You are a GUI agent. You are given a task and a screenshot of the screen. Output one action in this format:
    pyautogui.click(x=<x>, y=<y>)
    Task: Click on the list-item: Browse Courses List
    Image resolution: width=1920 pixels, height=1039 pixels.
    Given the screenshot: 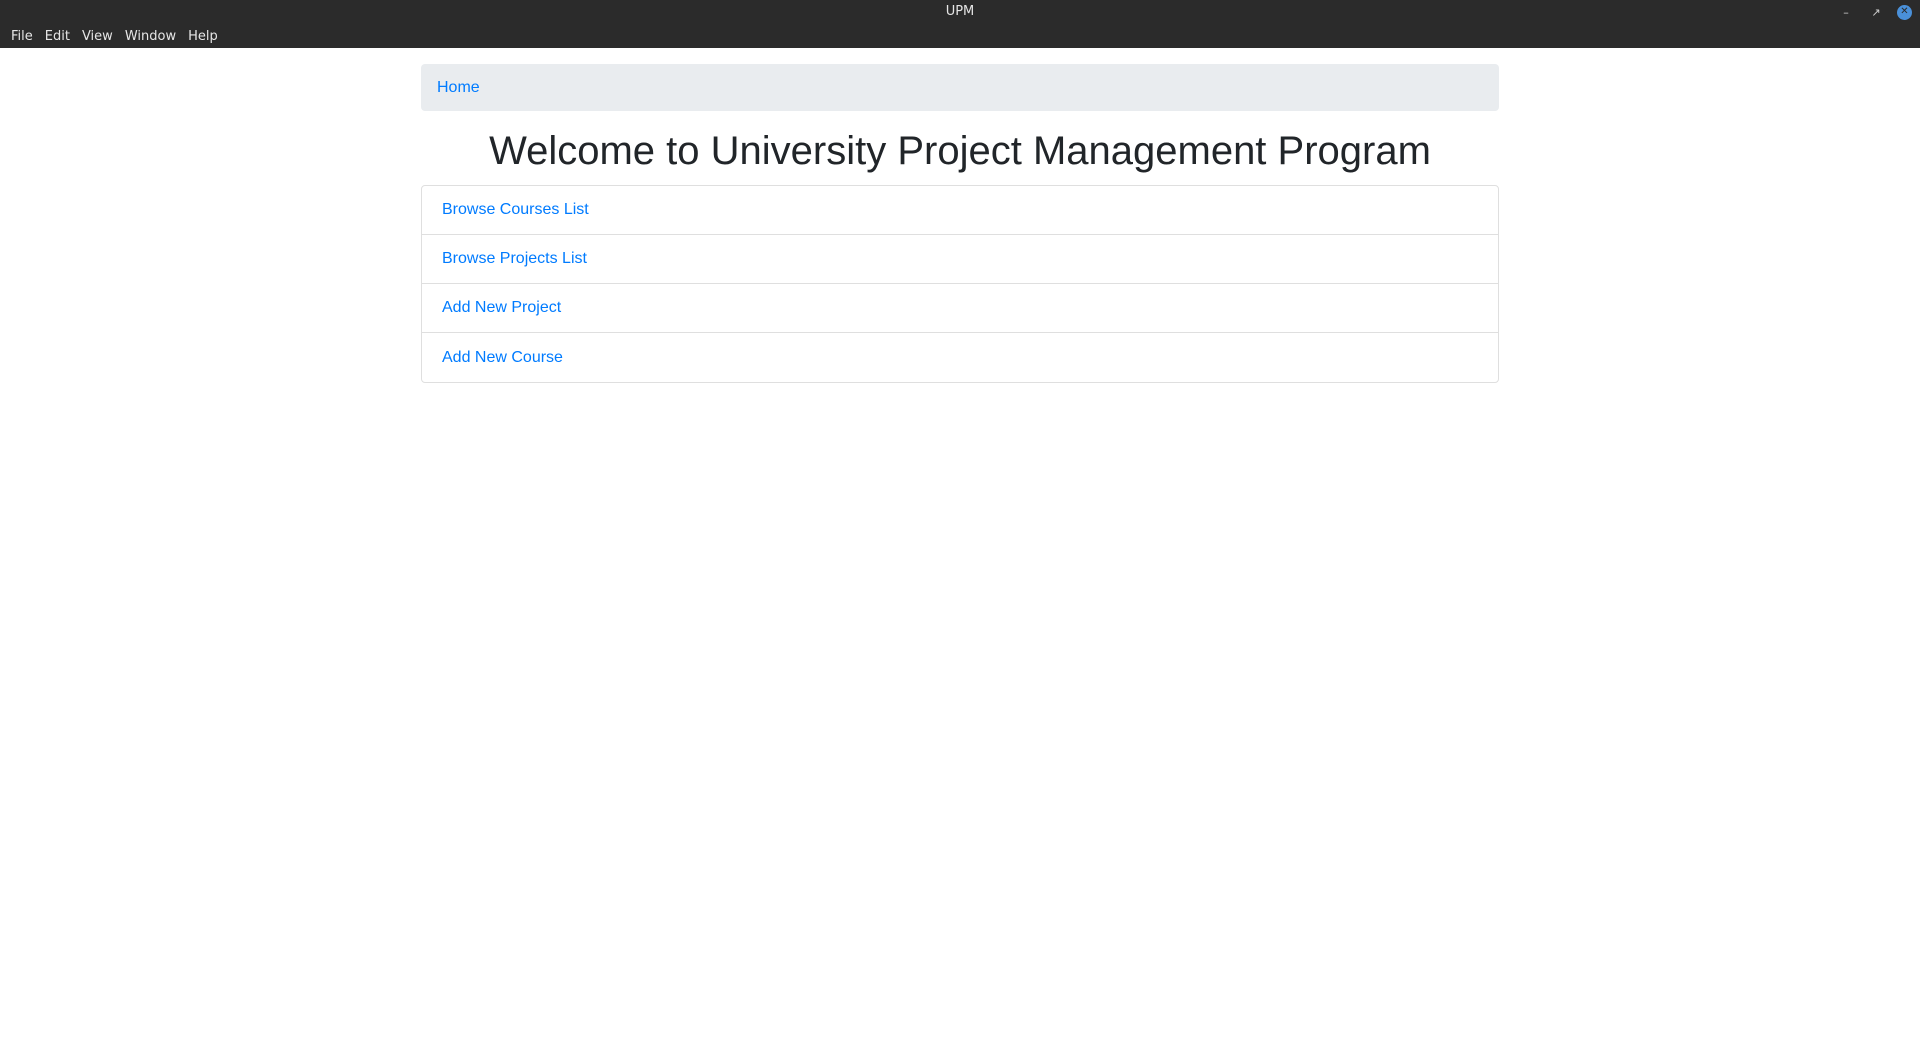 What is the action you would take?
    pyautogui.click(x=960, y=210)
    